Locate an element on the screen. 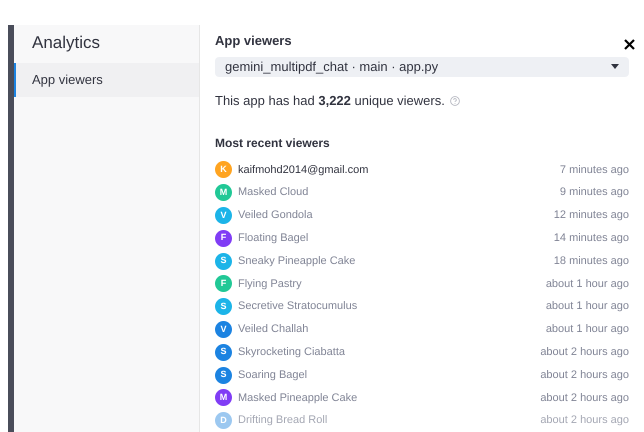 The height and width of the screenshot is (432, 644). viewed-time: 7 minutes ago is located at coordinates (594, 170).